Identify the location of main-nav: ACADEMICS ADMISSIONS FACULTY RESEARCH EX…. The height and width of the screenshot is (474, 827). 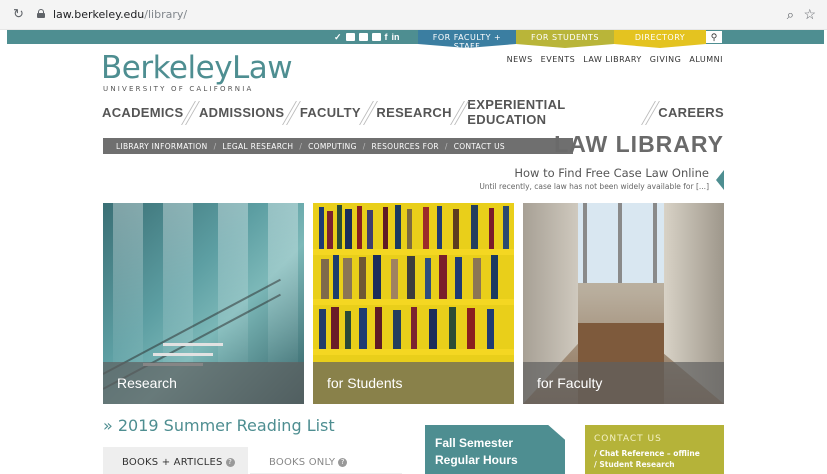
(413, 112).